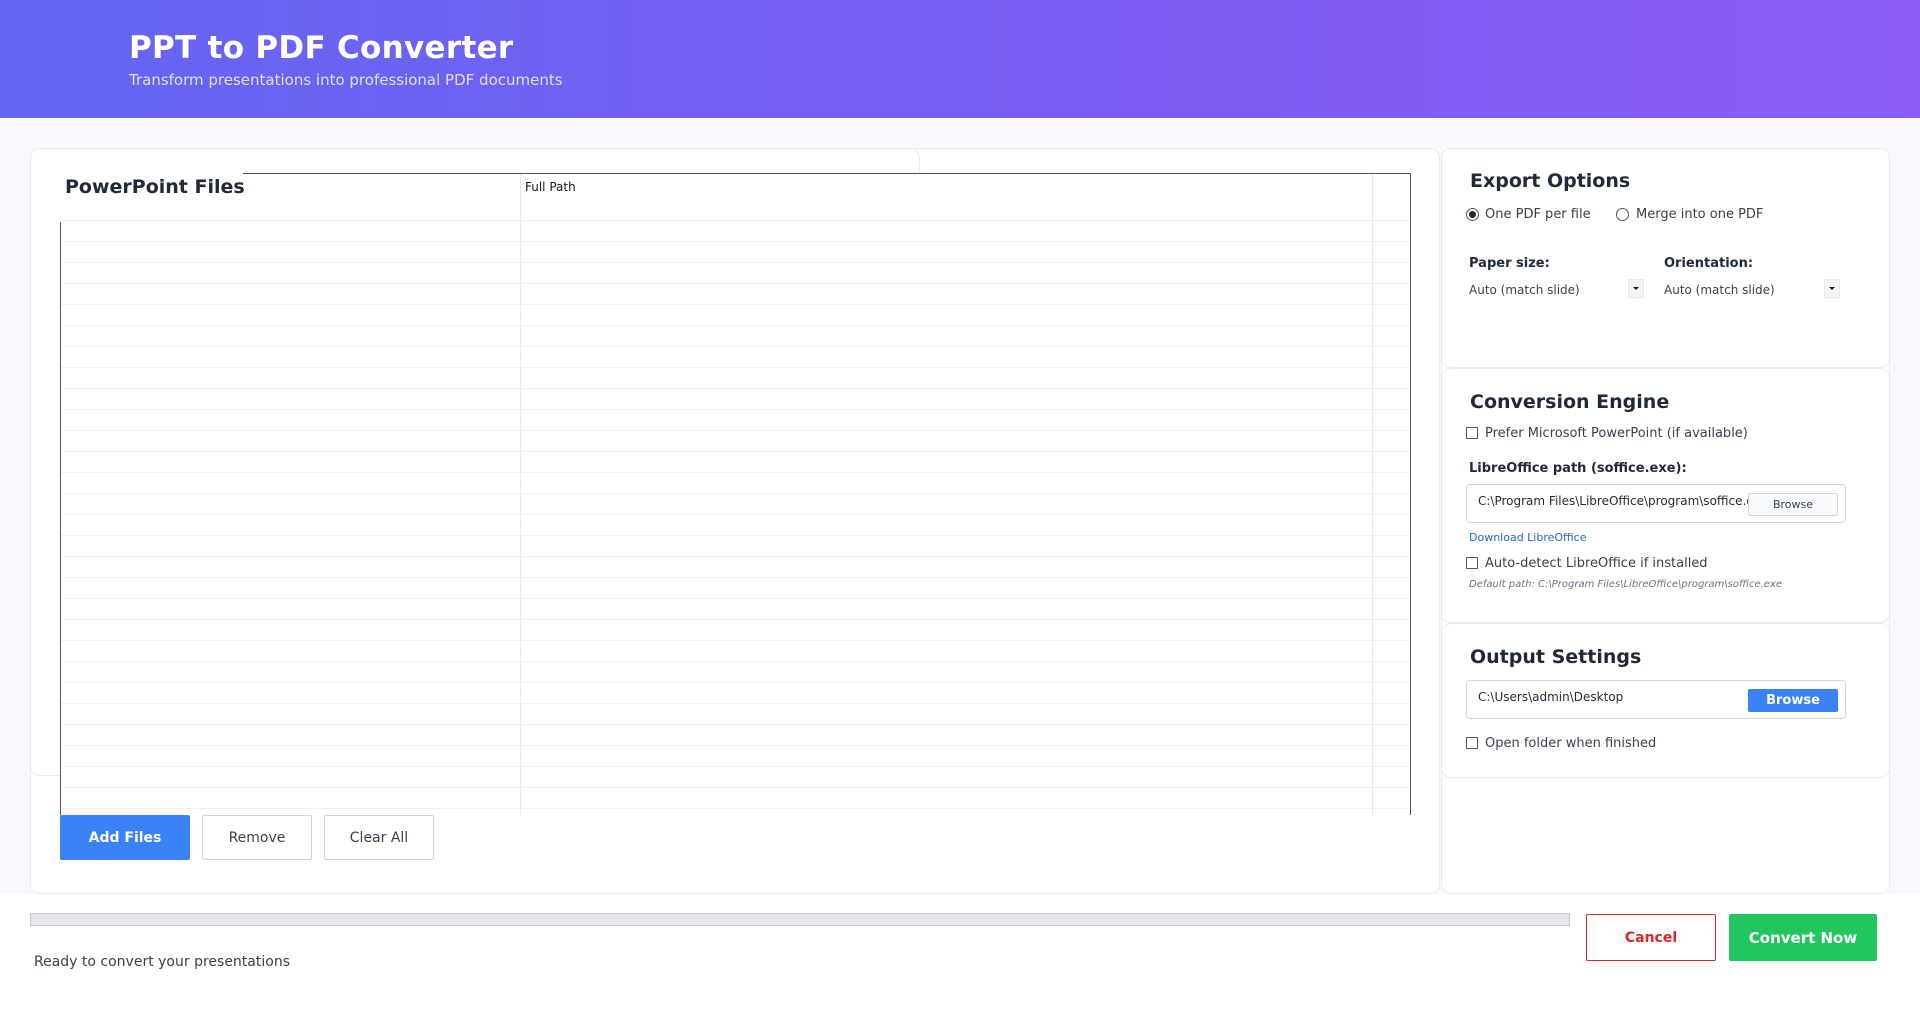 The image size is (1920, 1015). Describe the element at coordinates (257, 837) in the screenshot. I see `remove-button: Remove` at that location.